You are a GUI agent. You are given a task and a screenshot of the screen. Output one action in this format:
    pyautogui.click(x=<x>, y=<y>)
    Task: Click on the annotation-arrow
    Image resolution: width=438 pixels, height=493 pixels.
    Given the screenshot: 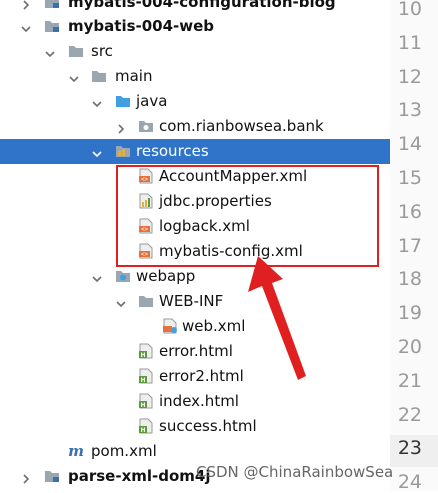 What is the action you would take?
    pyautogui.click(x=277, y=318)
    